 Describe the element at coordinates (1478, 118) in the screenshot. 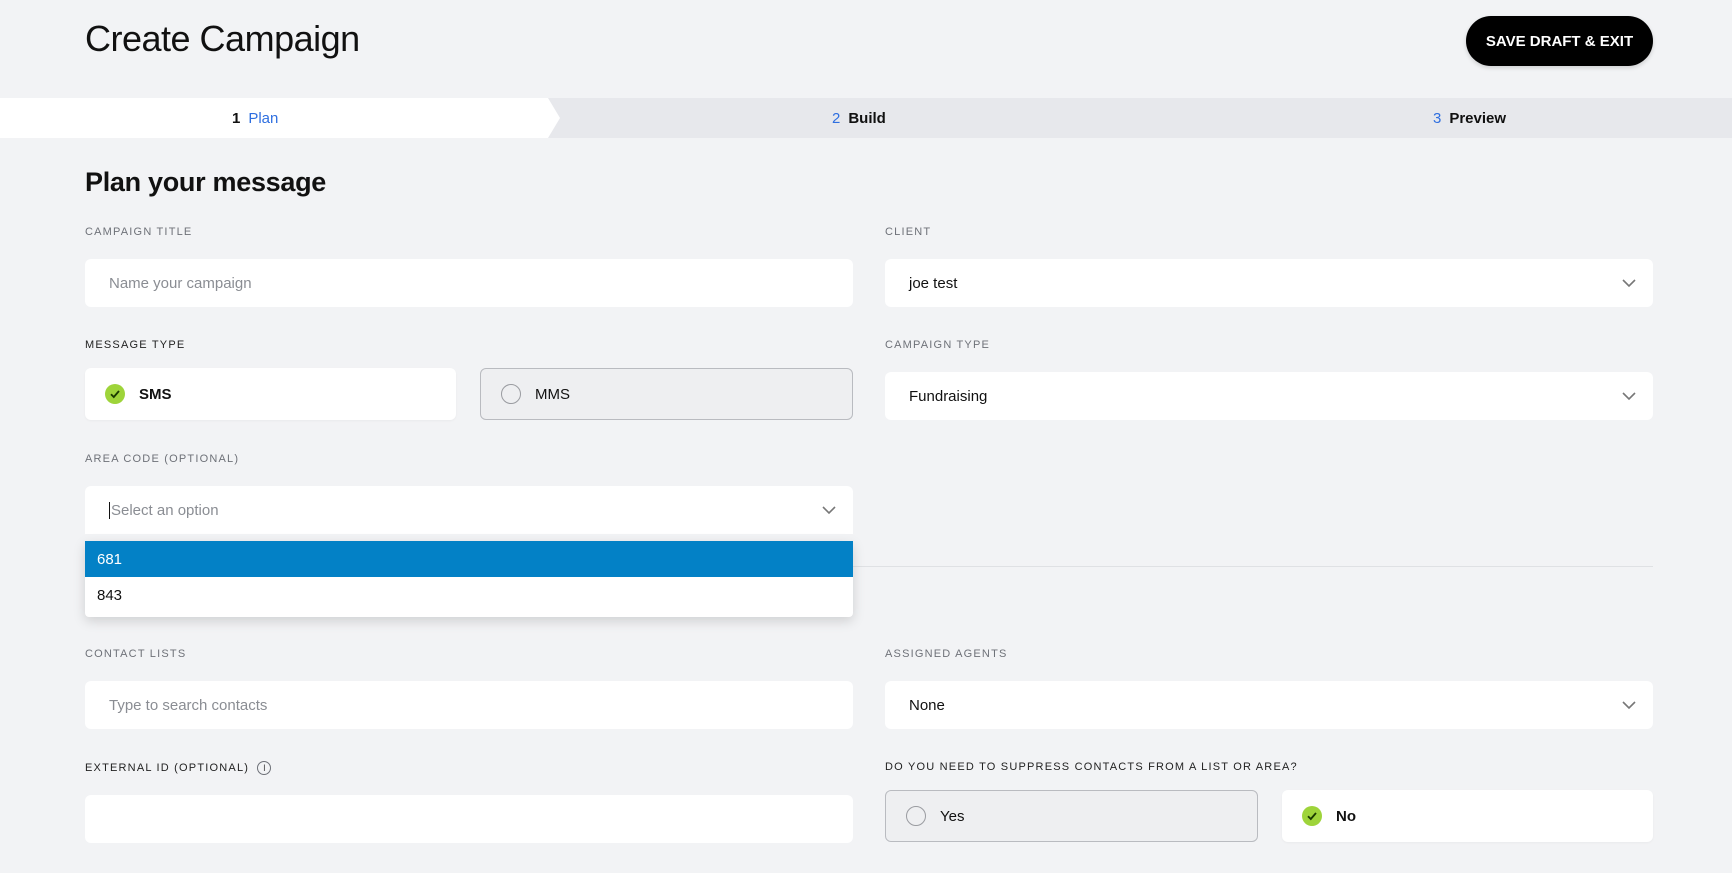

I see `step-label: Preview` at that location.